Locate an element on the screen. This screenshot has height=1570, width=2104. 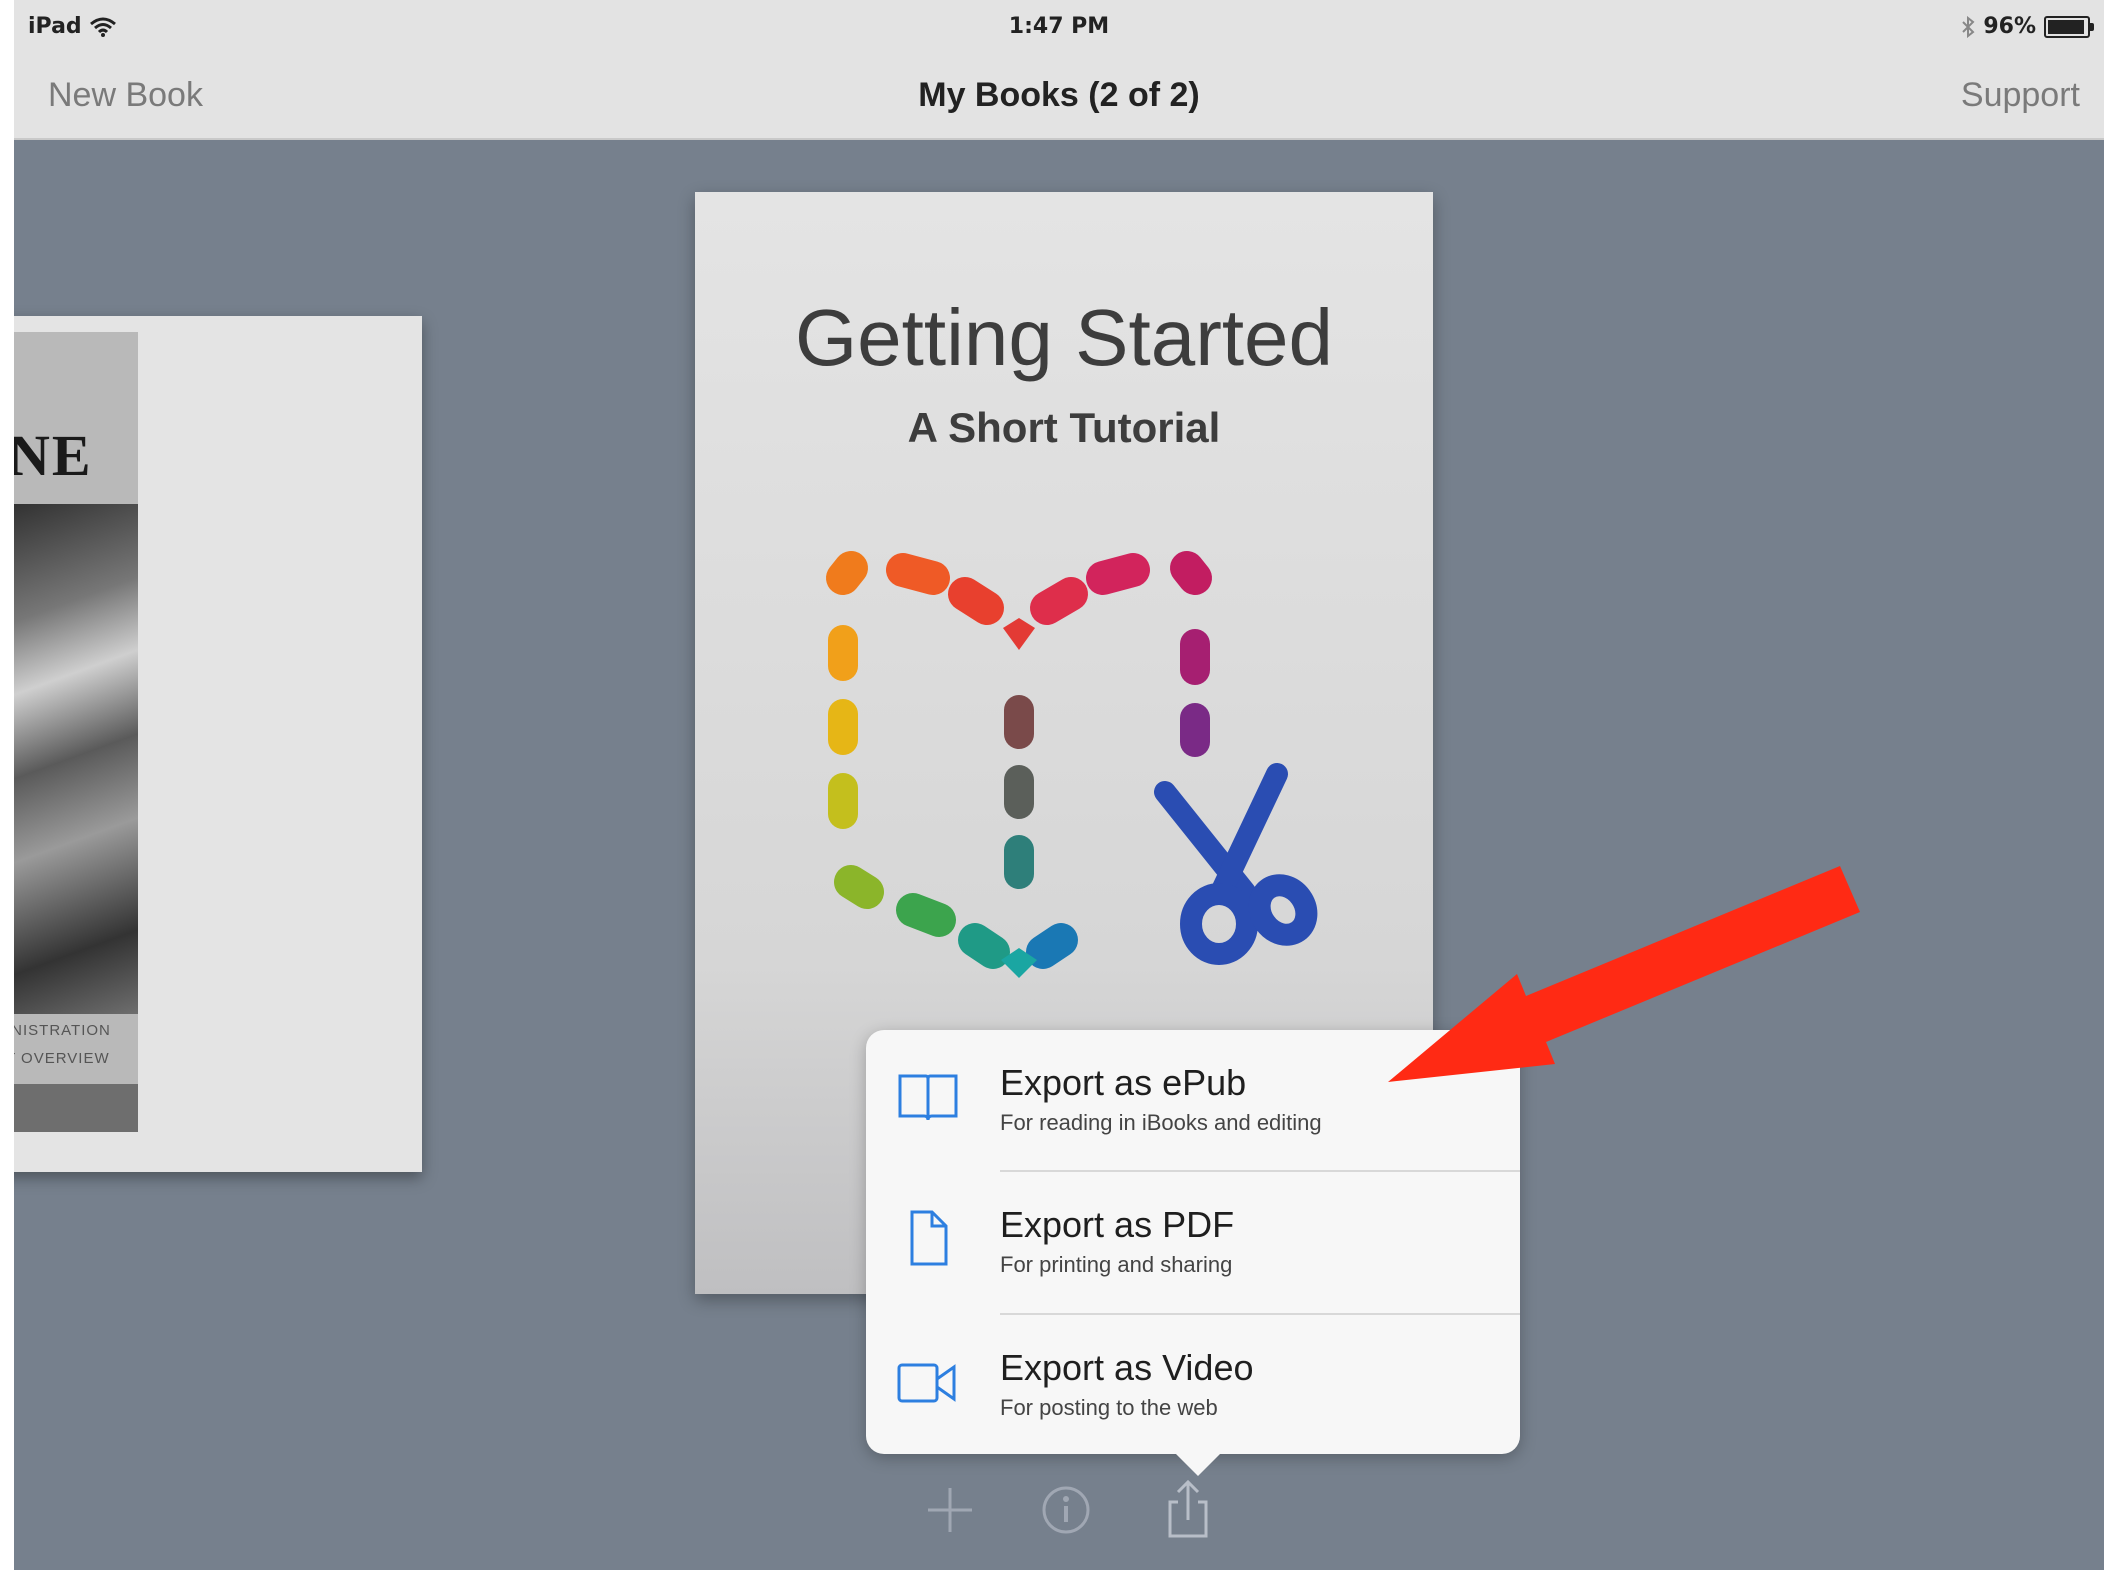
plus-icon is located at coordinates (950, 1510).